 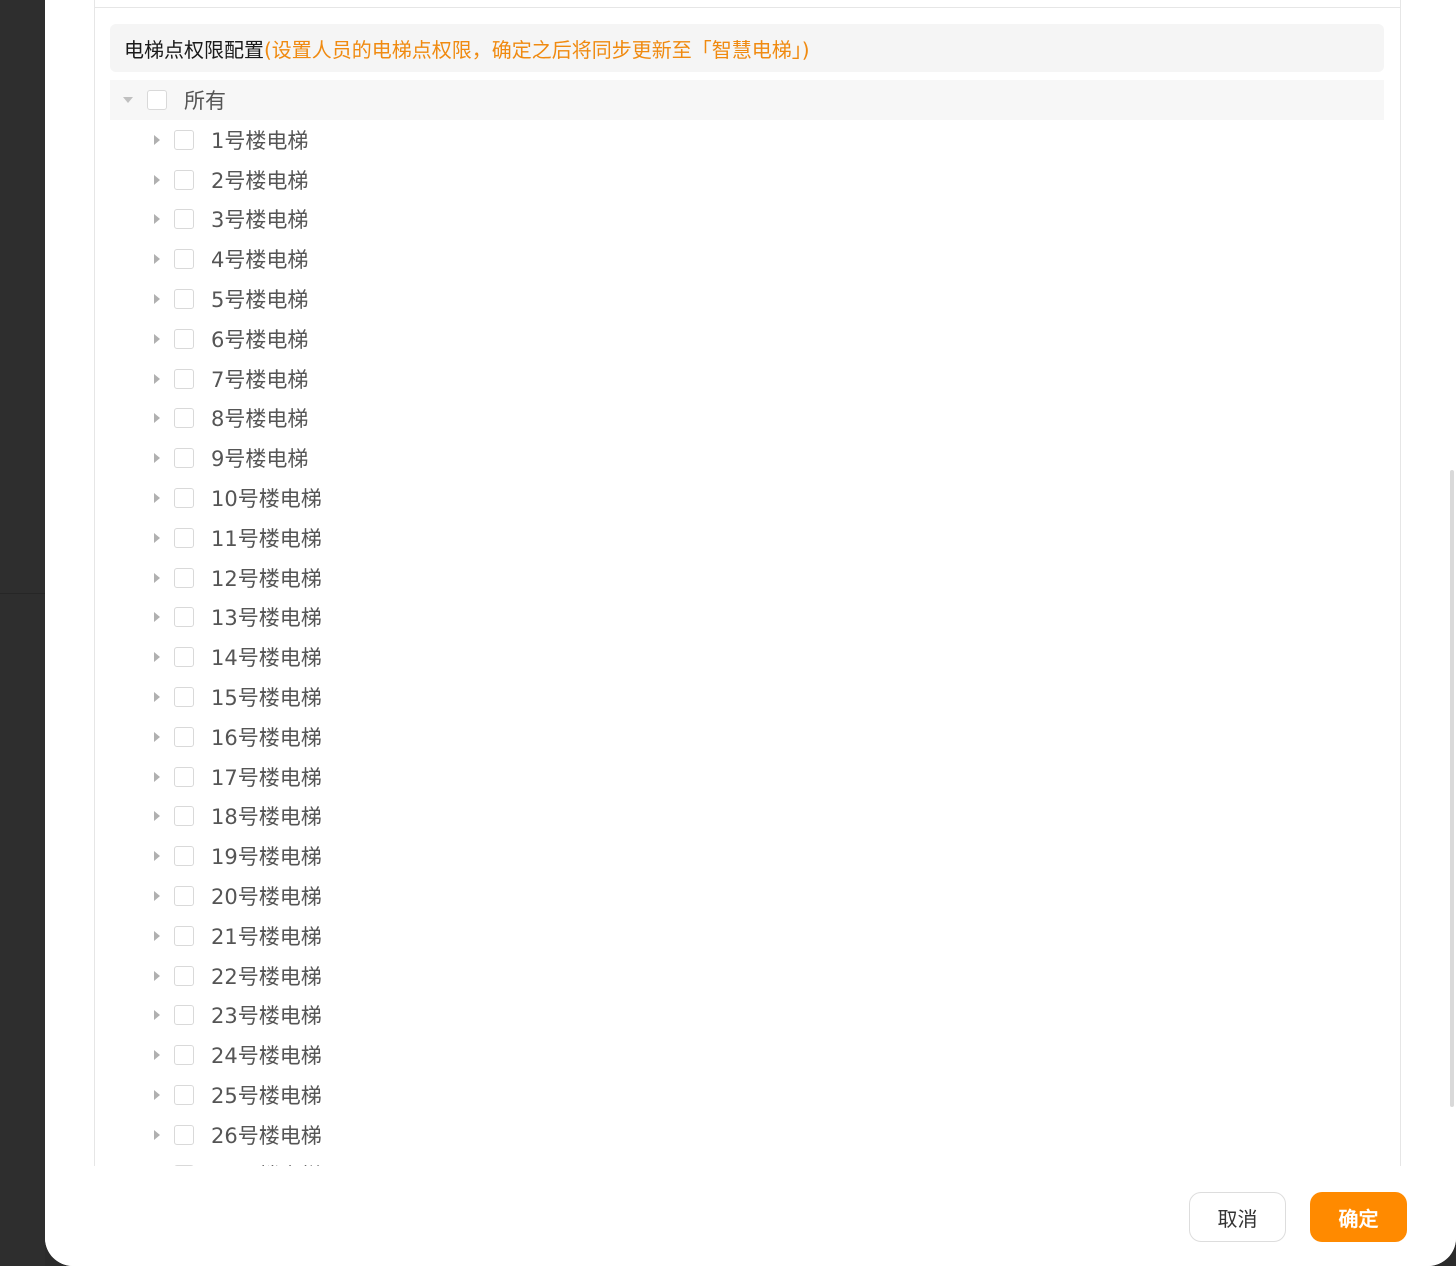 I want to click on panel-divider, so click(x=747, y=7).